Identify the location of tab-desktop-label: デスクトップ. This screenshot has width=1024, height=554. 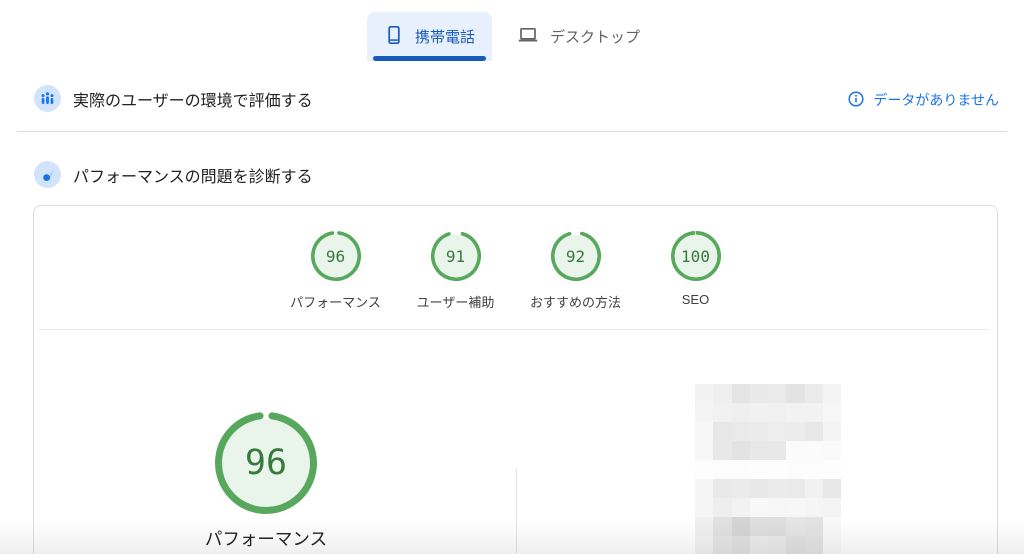
(595, 37).